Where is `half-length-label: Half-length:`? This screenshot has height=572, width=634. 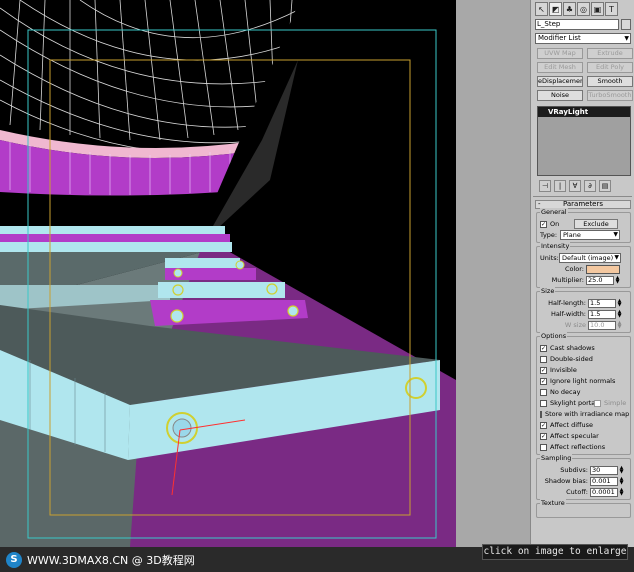 half-length-label: Half-length: is located at coordinates (567, 303).